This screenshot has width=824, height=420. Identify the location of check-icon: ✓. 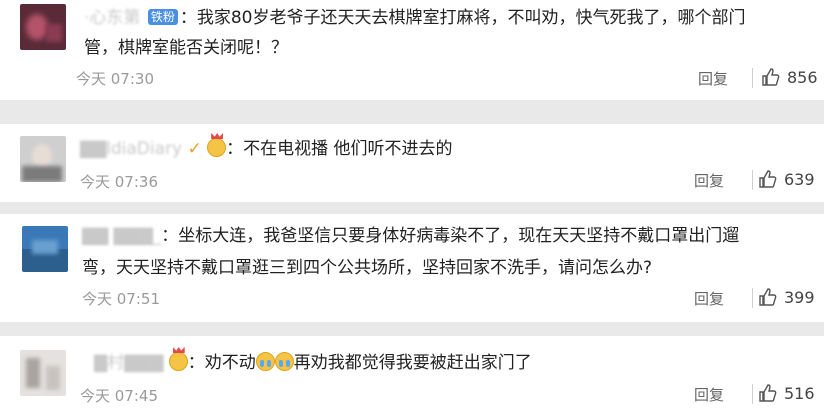
(194, 149).